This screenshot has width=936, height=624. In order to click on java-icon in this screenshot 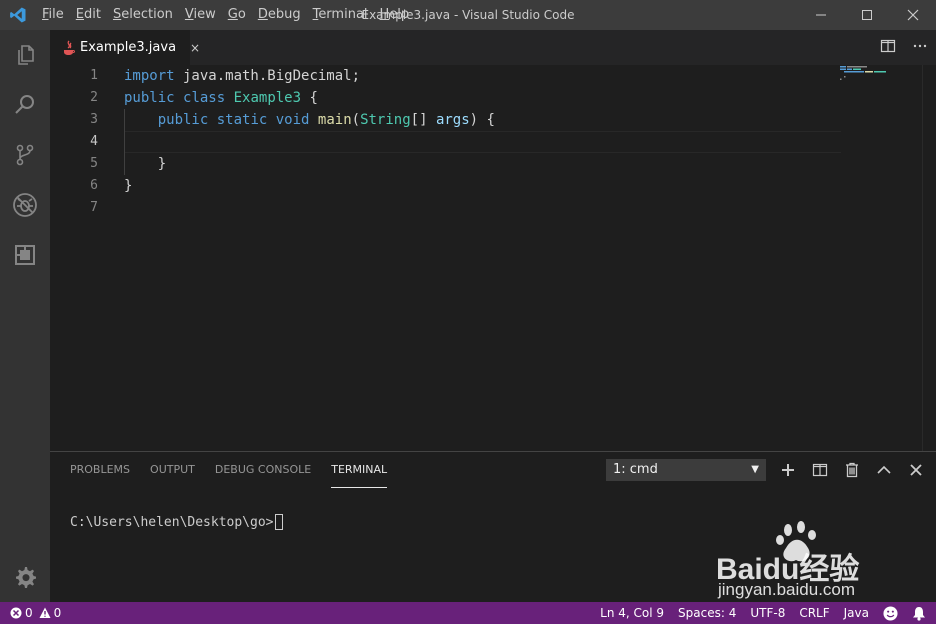, I will do `click(69, 48)`.